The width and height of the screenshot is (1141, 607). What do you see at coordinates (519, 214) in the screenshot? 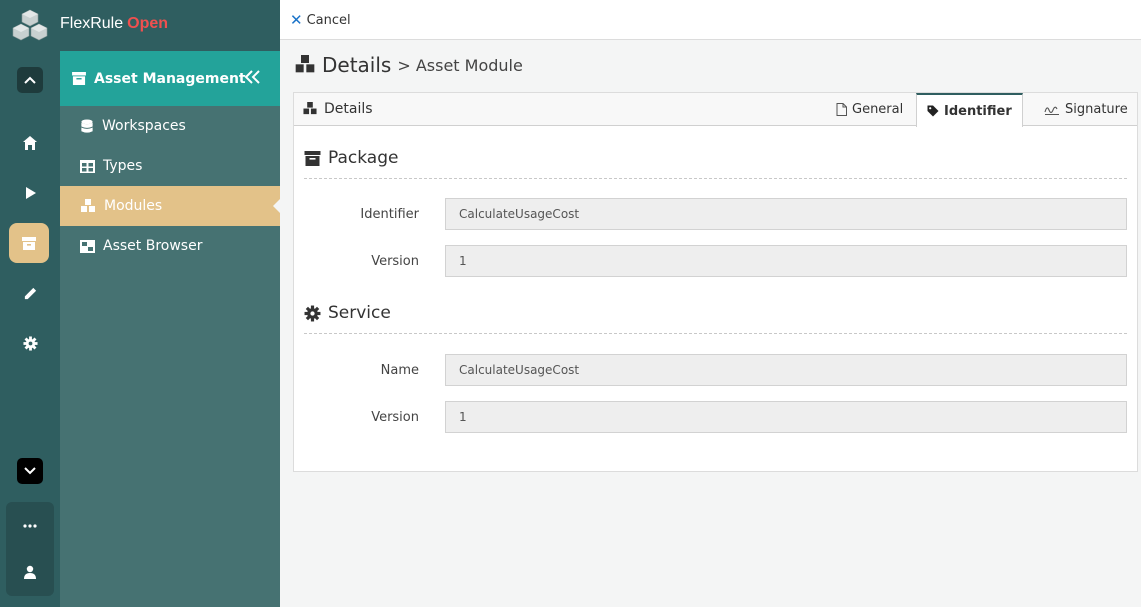
I see `identifier-value: CalculateUsageCost` at bounding box center [519, 214].